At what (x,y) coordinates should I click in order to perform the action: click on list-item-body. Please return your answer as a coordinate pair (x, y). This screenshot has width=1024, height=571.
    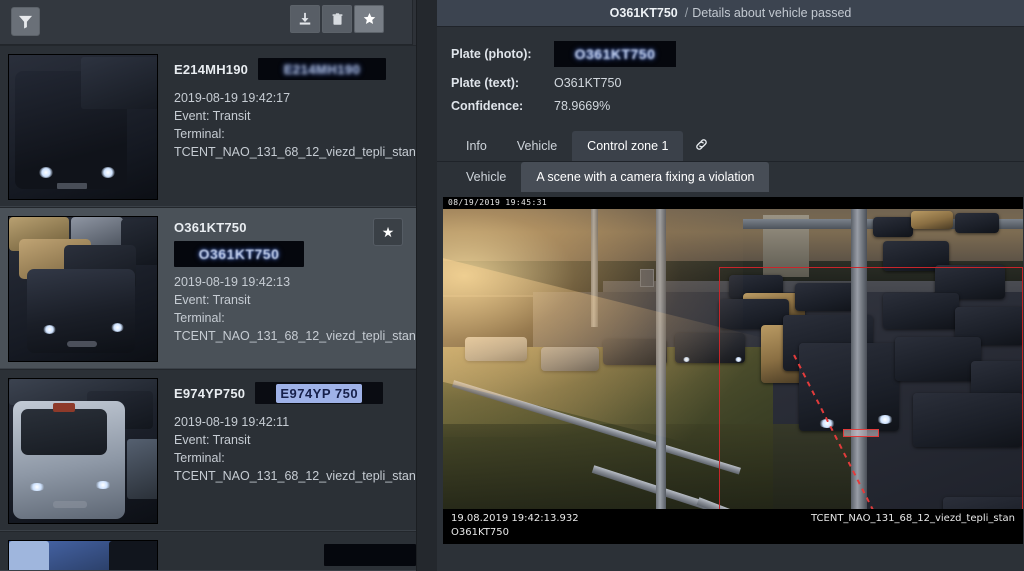
    Looking at the image, I should click on (287, 553).